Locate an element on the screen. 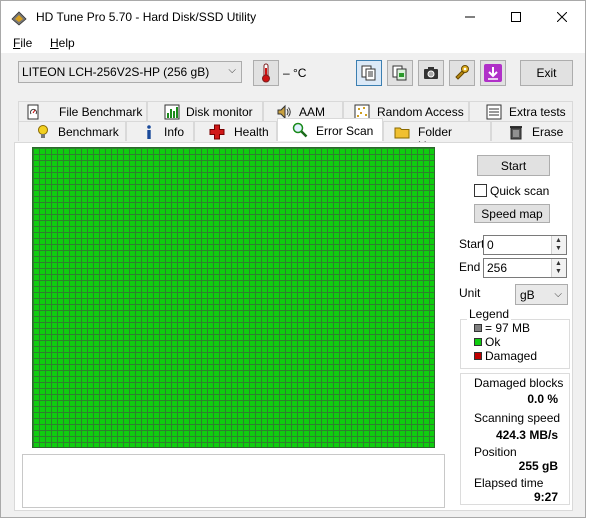 The height and width of the screenshot is (525, 594). scanning-speed-label: Scanning speed is located at coordinates (517, 418).